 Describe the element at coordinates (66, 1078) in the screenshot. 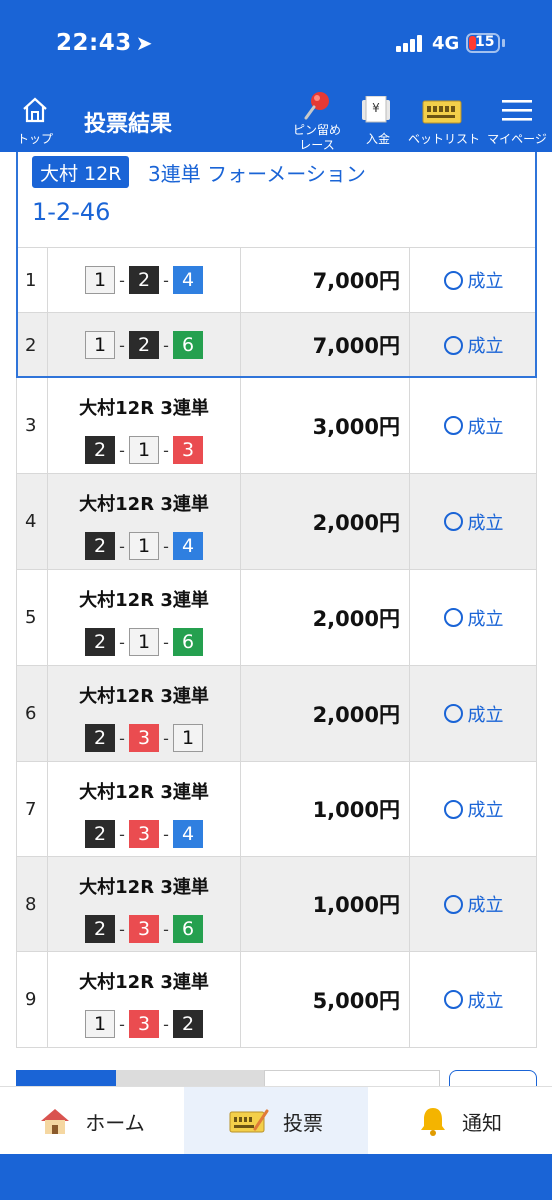

I see `summary-tab-active` at that location.